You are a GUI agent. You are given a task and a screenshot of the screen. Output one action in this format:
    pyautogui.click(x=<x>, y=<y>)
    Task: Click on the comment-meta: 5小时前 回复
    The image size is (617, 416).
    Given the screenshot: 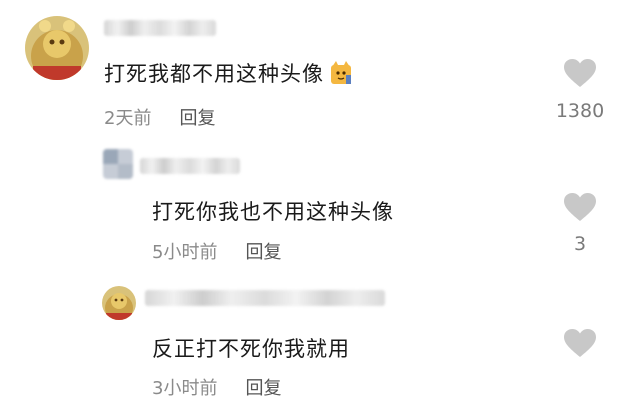 What is the action you would take?
    pyautogui.click(x=216, y=251)
    